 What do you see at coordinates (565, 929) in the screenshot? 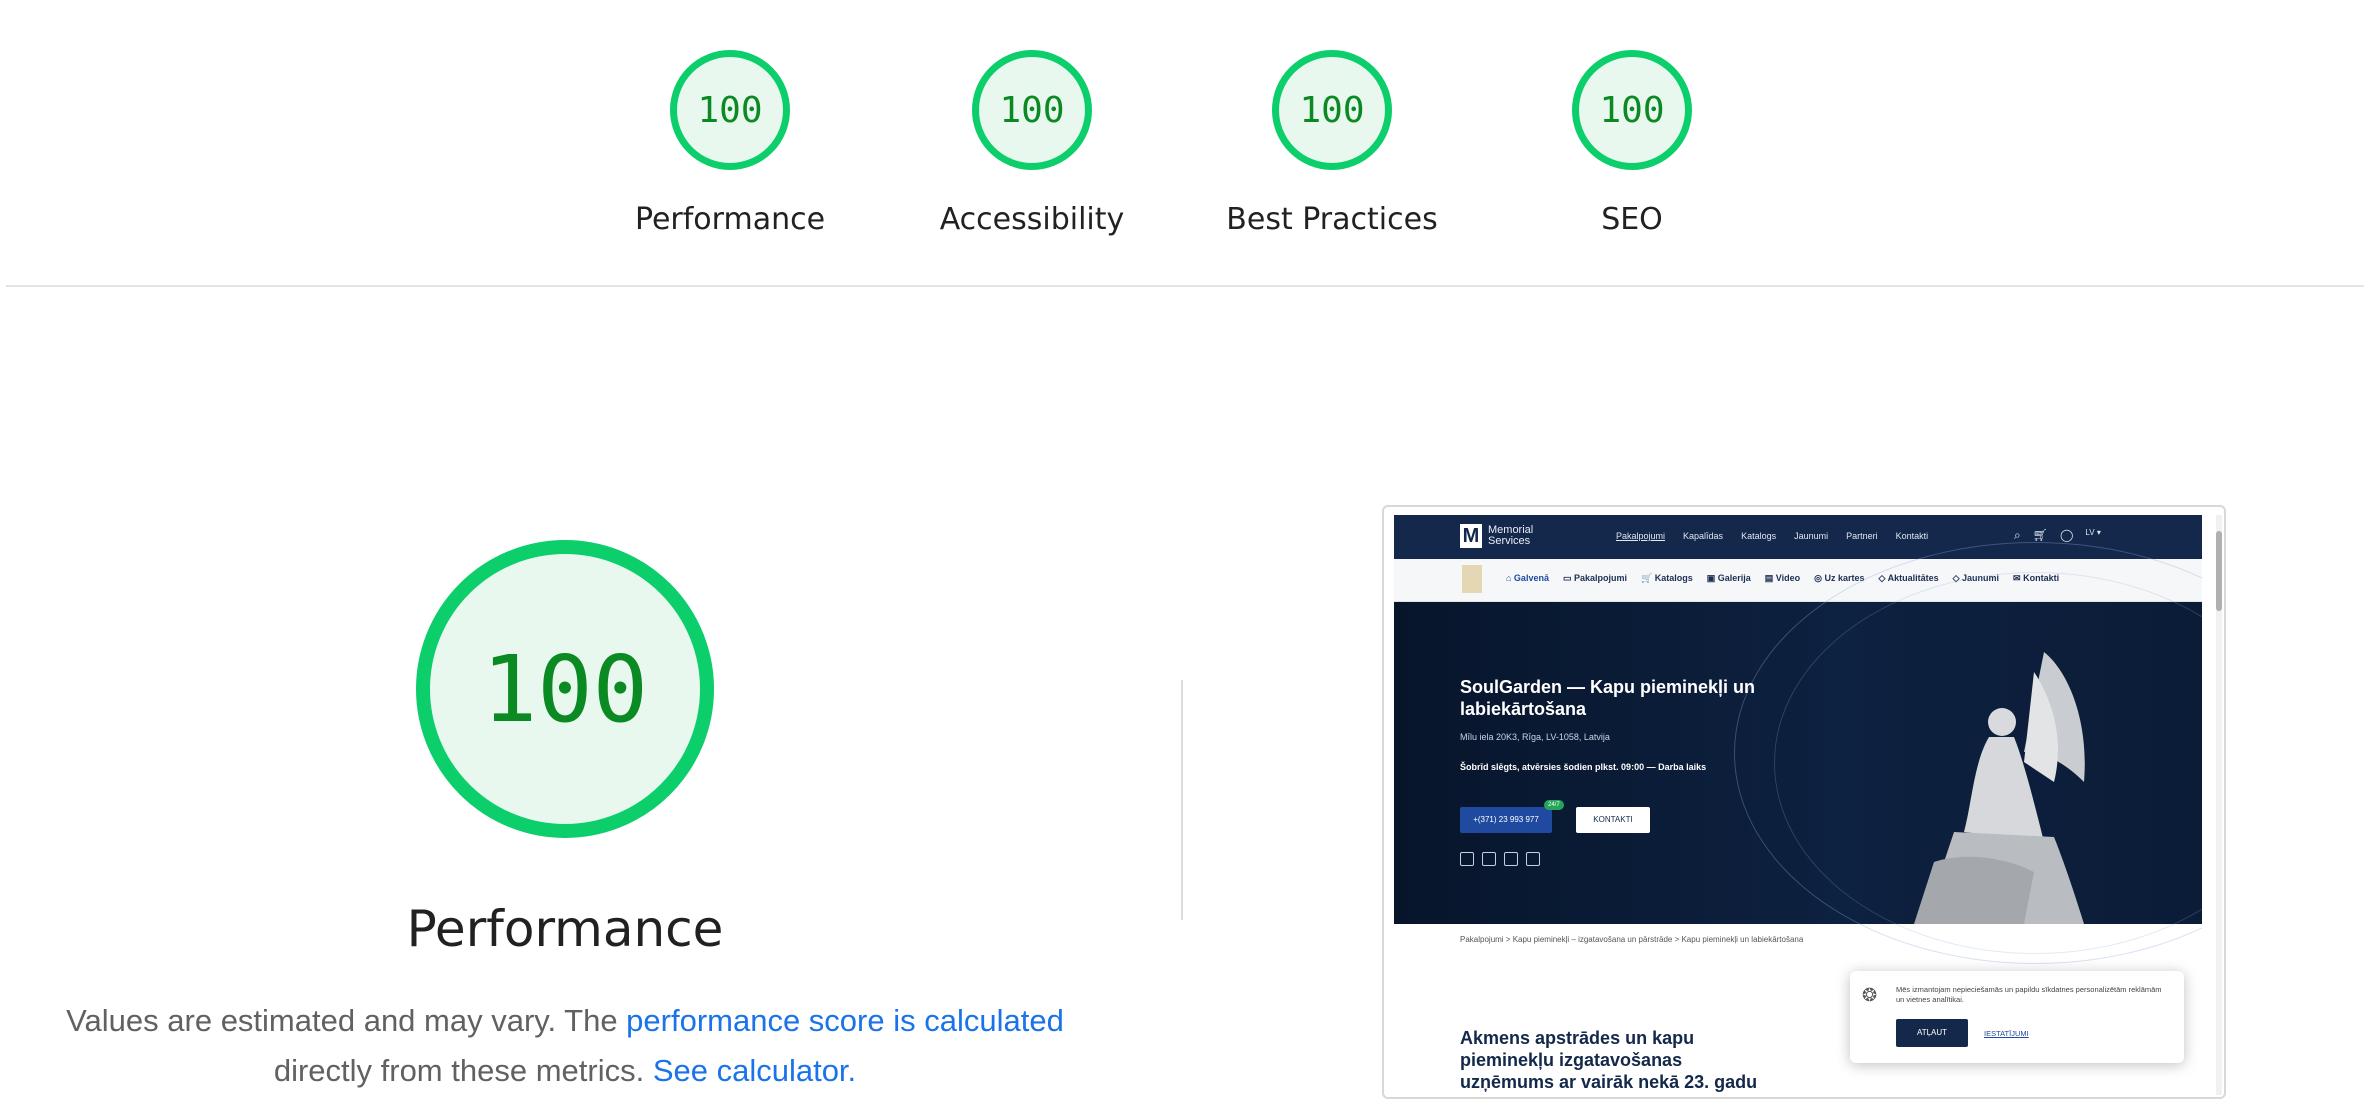
I see `performance-title: Performance` at bounding box center [565, 929].